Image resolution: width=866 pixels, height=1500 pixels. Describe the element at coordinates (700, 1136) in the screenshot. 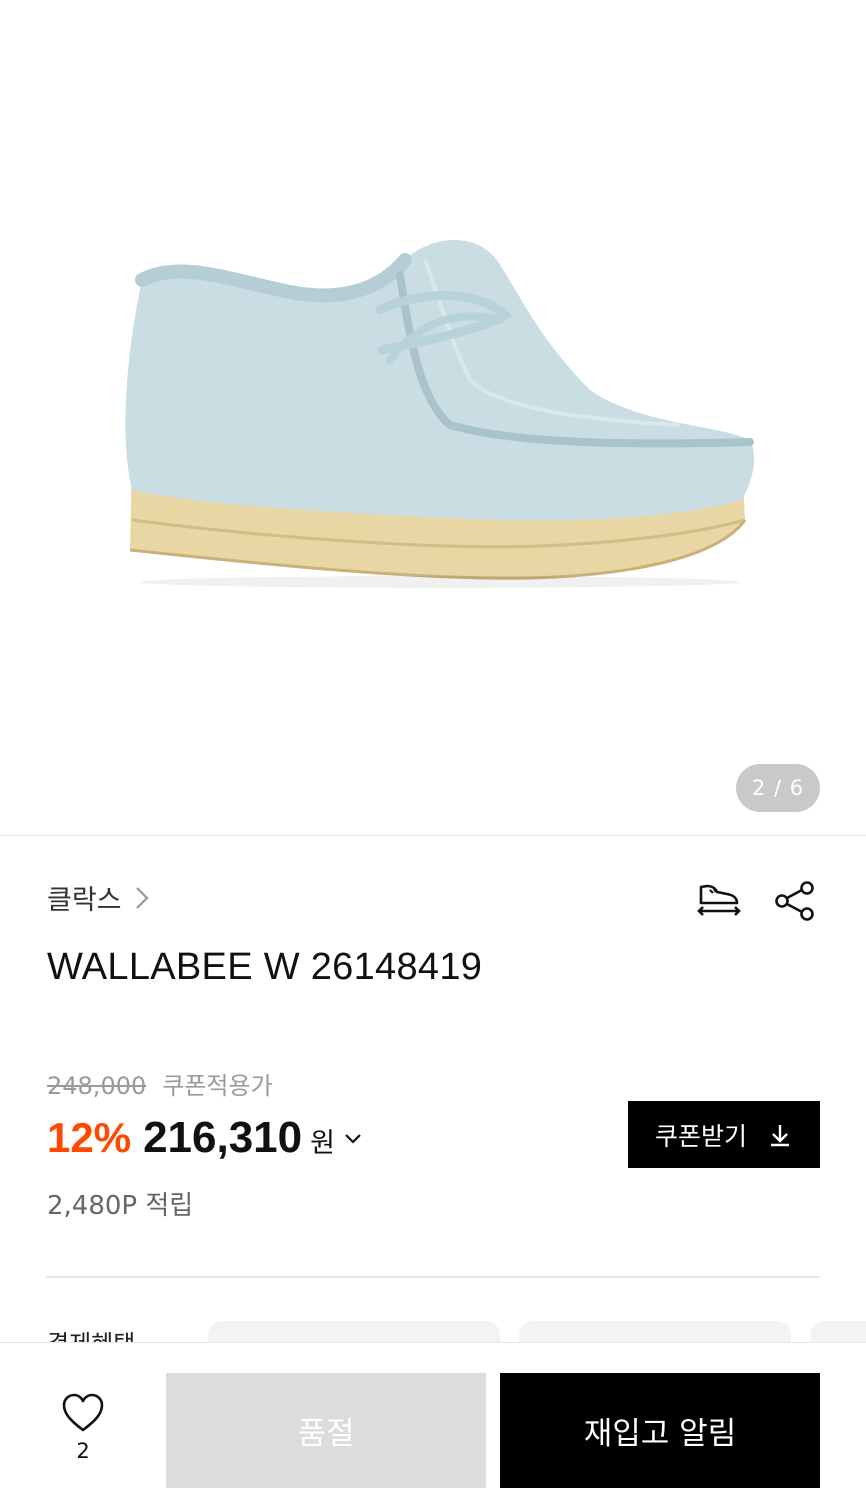

I see `coupon-button-label: 쿠폰받기` at that location.